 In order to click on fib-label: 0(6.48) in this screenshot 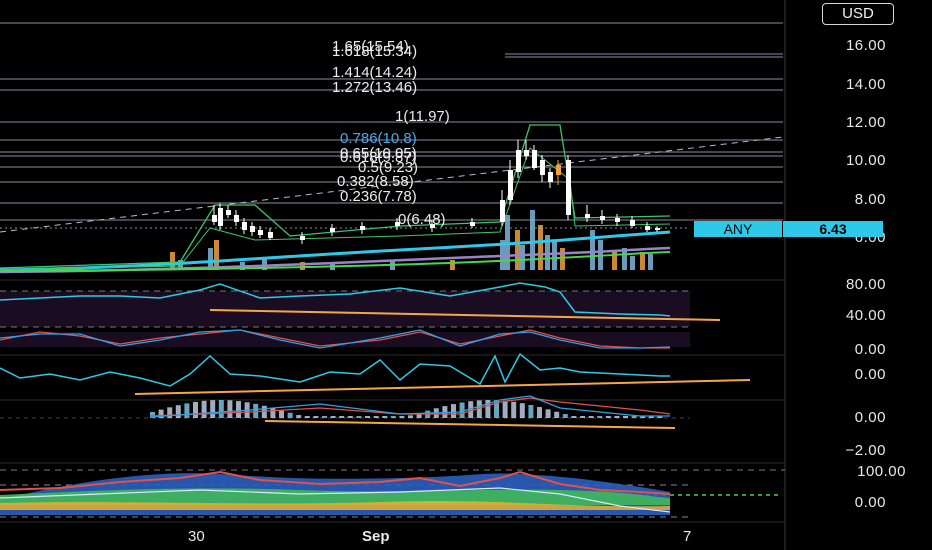, I will do `click(422, 219)`.